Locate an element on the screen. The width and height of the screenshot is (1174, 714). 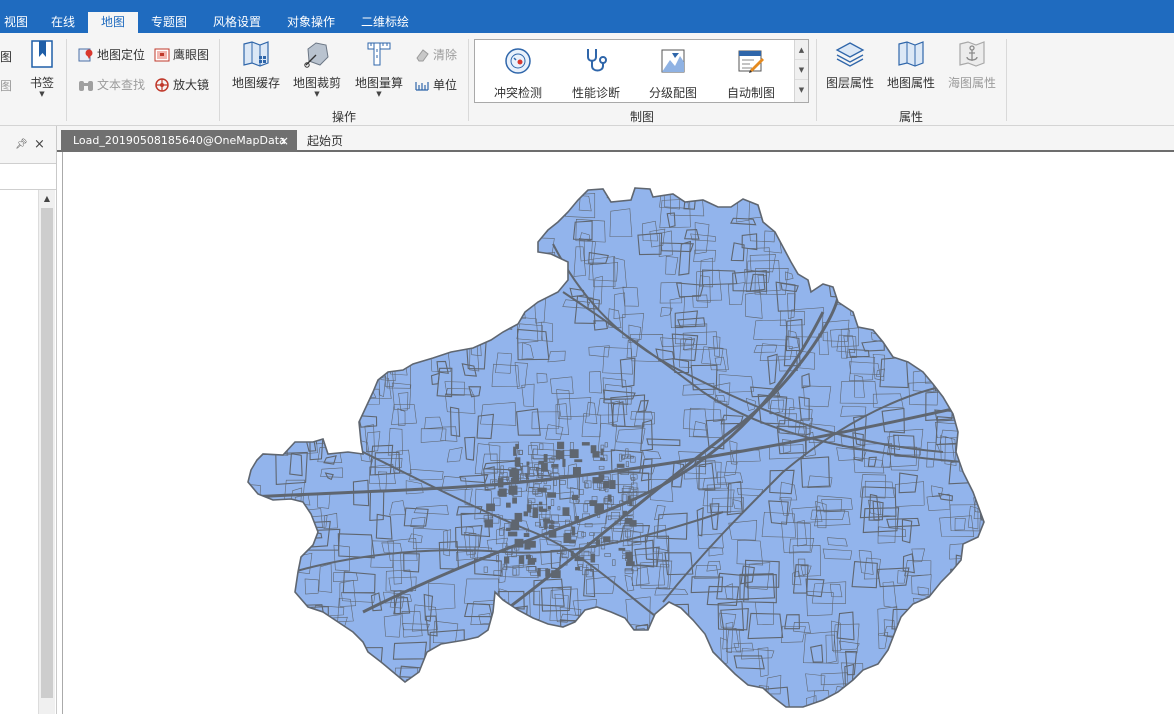
text-find-button: 文本查找 is located at coordinates (111, 85).